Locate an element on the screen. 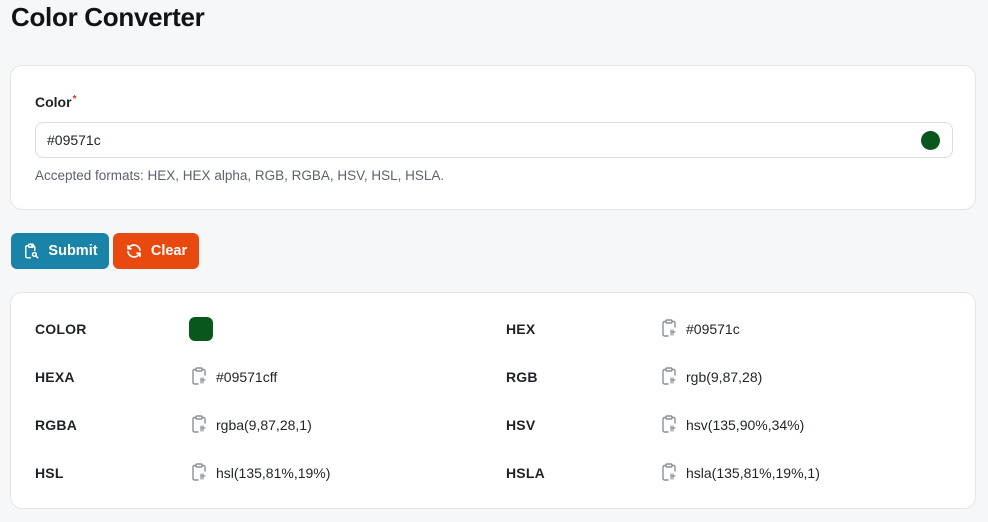 Image resolution: width=988 pixels, height=522 pixels. submit-button: Submit is located at coordinates (60, 251).